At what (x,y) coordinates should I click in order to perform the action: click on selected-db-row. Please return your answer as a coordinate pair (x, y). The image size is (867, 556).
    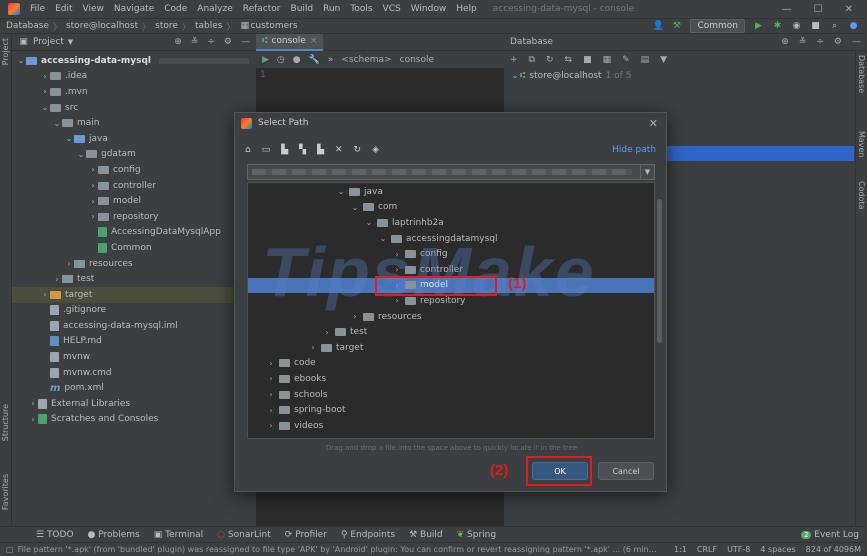
    Looking at the image, I should click on (759, 153).